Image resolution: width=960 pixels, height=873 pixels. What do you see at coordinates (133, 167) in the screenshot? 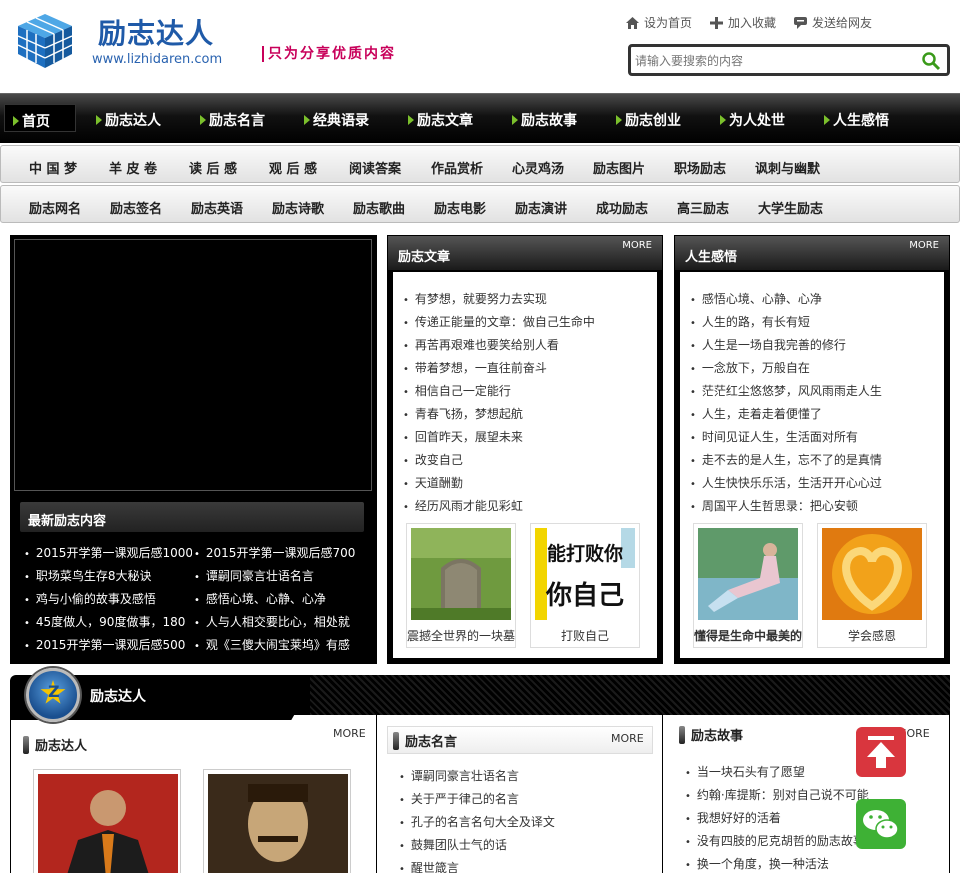
I see `subnav-link: 羊 皮 卷` at bounding box center [133, 167].